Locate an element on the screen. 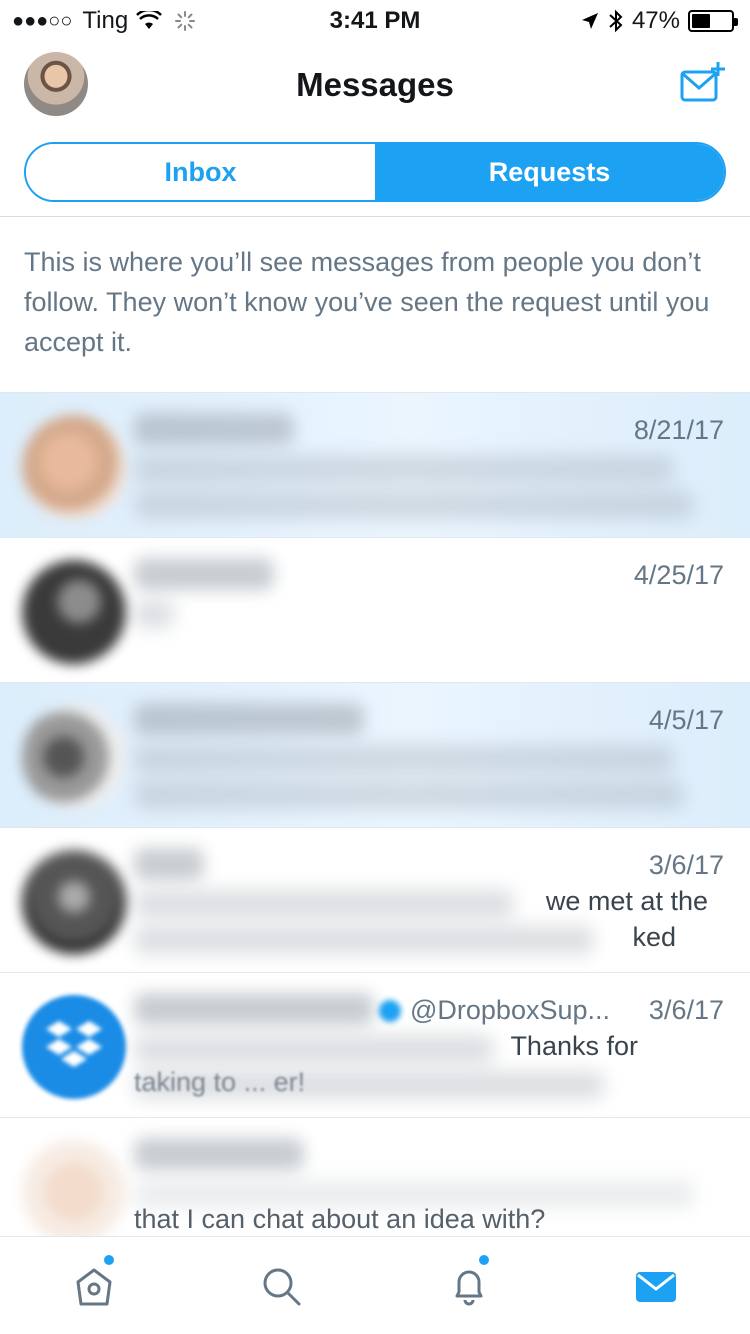 The height and width of the screenshot is (1334, 750). tab-messages is located at coordinates (656, 1285).